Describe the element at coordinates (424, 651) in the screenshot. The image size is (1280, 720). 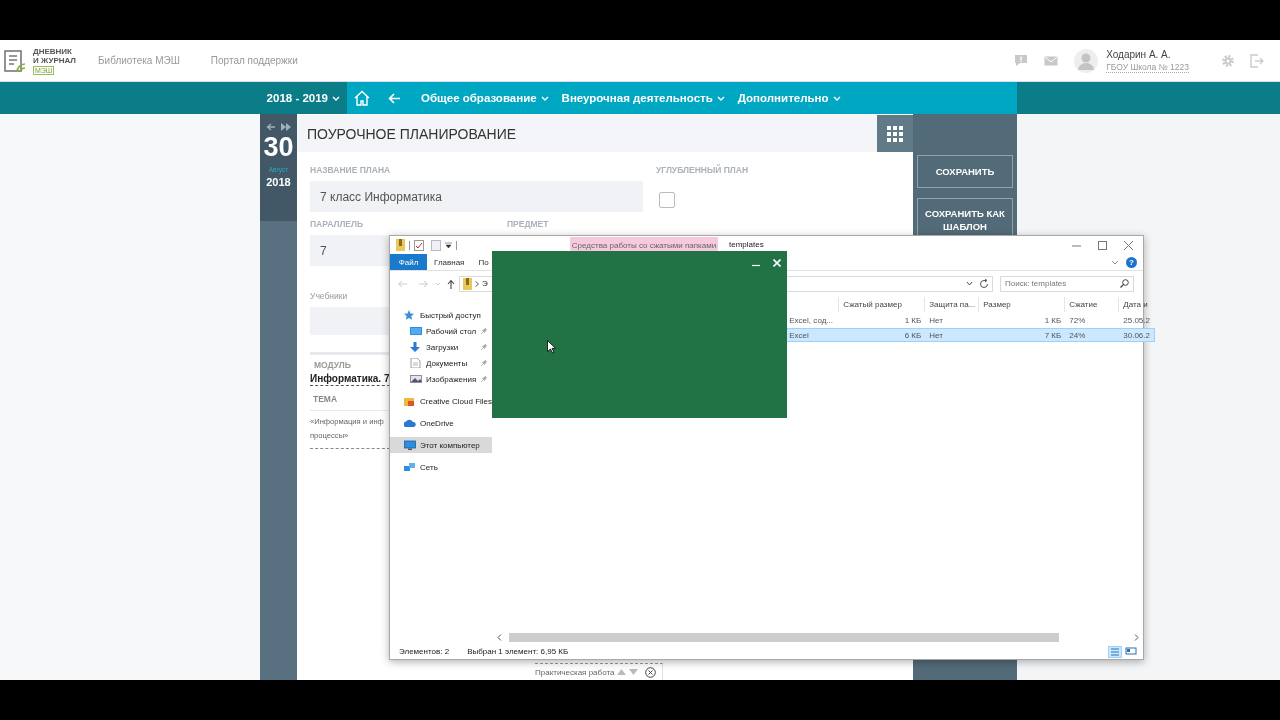
I see `status-text: Элементов: 2` at that location.